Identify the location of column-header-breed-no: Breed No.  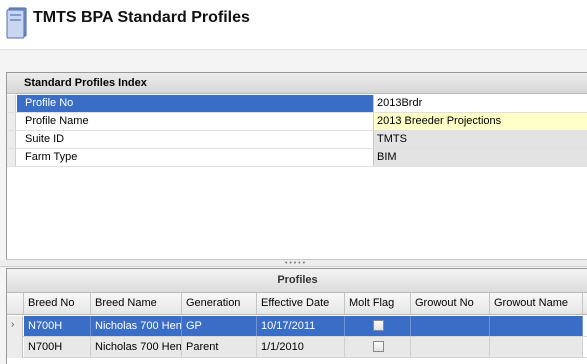
(57, 303).